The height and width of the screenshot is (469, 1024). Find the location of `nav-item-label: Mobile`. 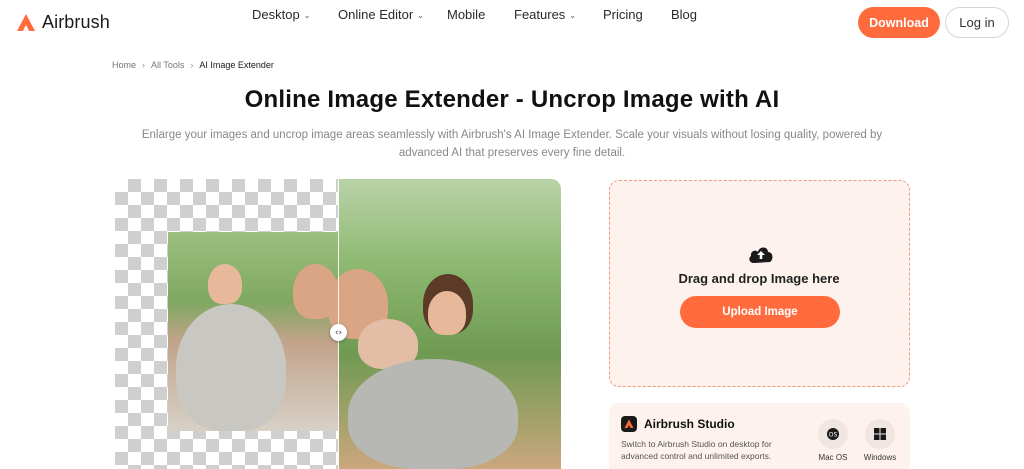

nav-item-label: Mobile is located at coordinates (466, 14).